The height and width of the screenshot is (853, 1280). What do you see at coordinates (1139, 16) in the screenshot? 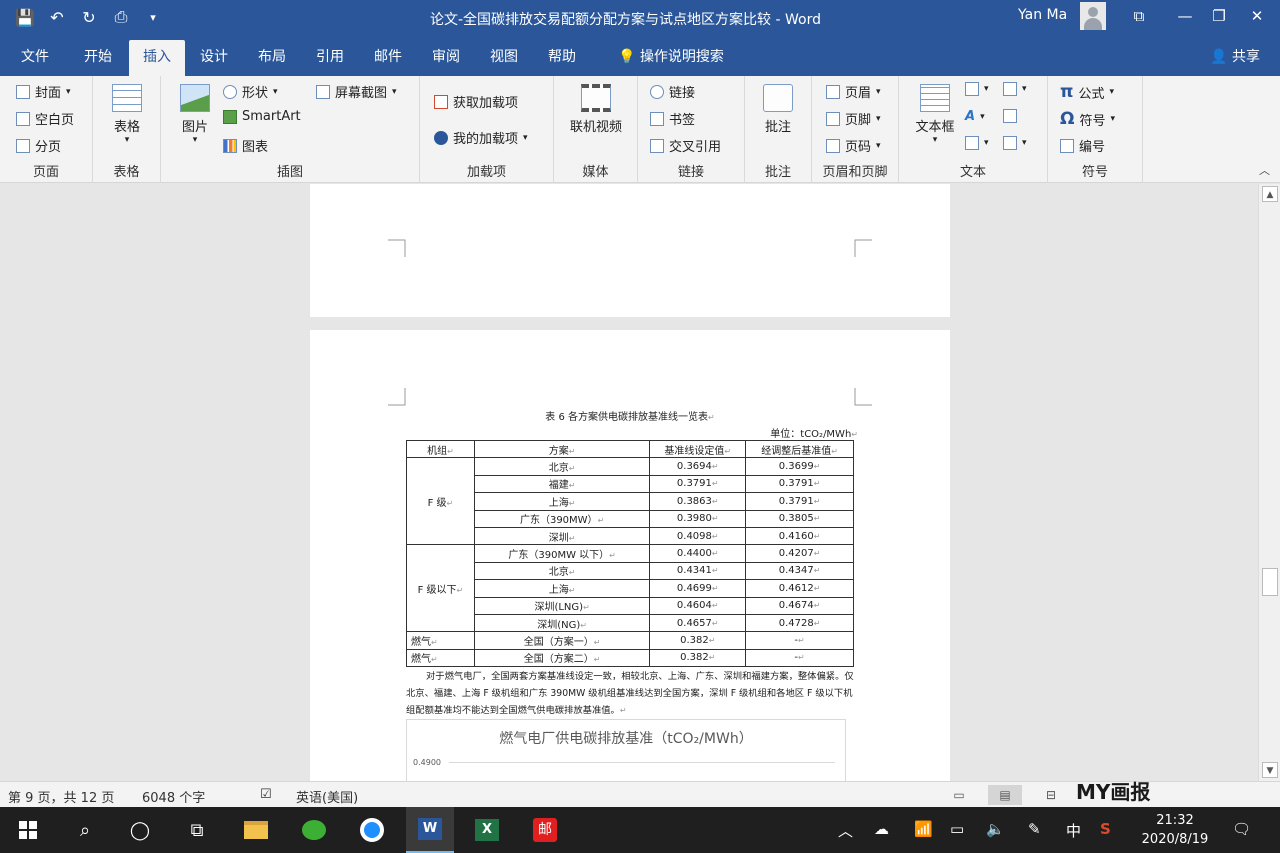
I see `ribbon-display-options-icon: ⧉` at bounding box center [1139, 16].